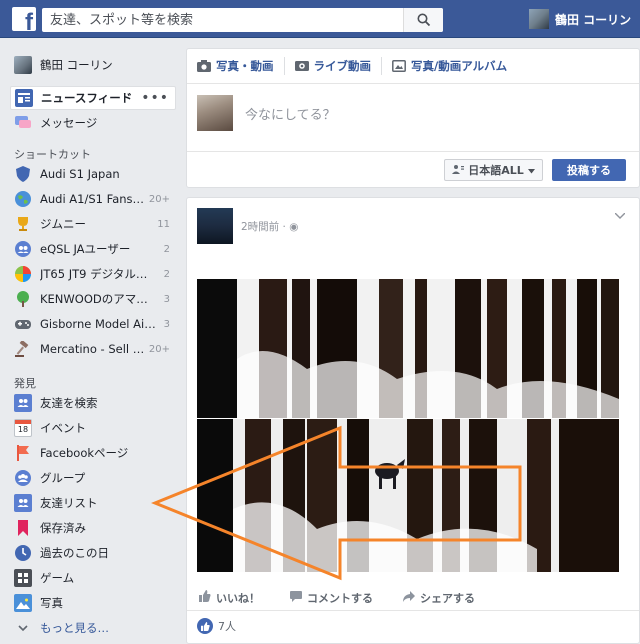 This screenshot has width=640, height=644. I want to click on sidebar-item-find-friends: 友達を検索, so click(93, 403).